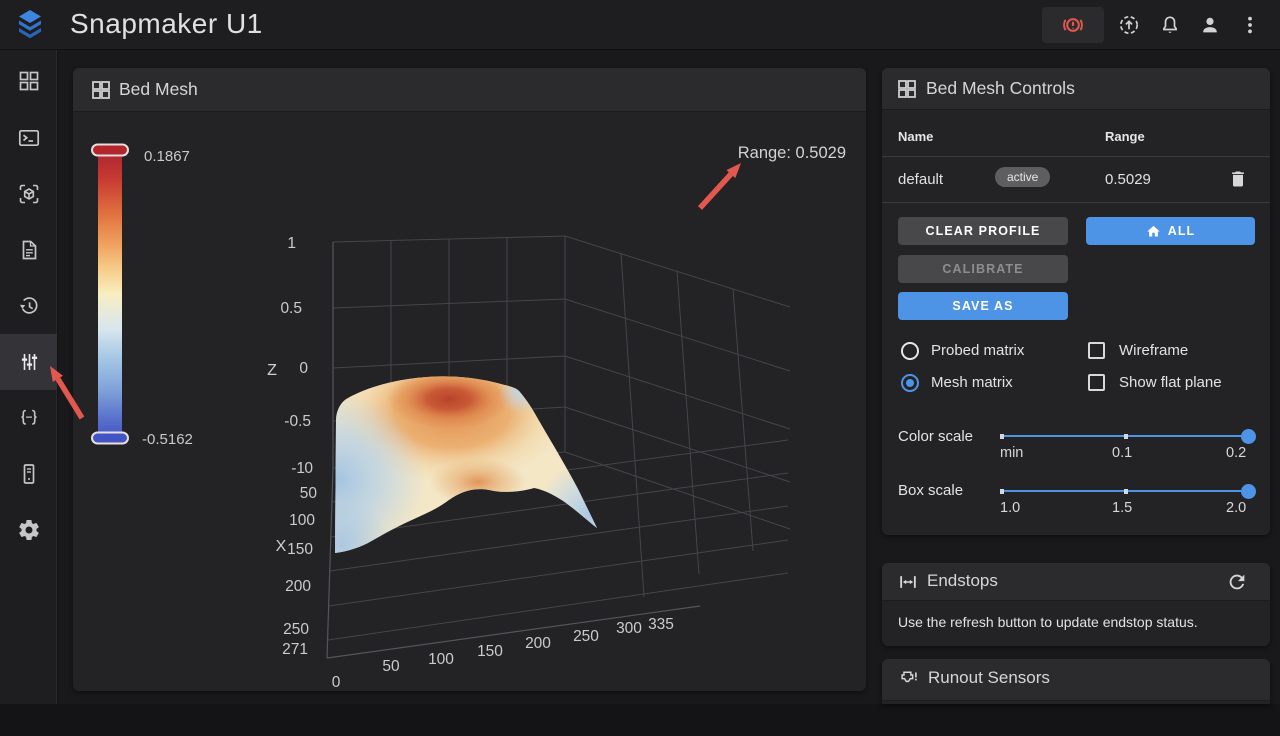 The height and width of the screenshot is (736, 1280). What do you see at coordinates (1154, 350) in the screenshot?
I see `checkbox-wireframe-label: Wireframe` at bounding box center [1154, 350].